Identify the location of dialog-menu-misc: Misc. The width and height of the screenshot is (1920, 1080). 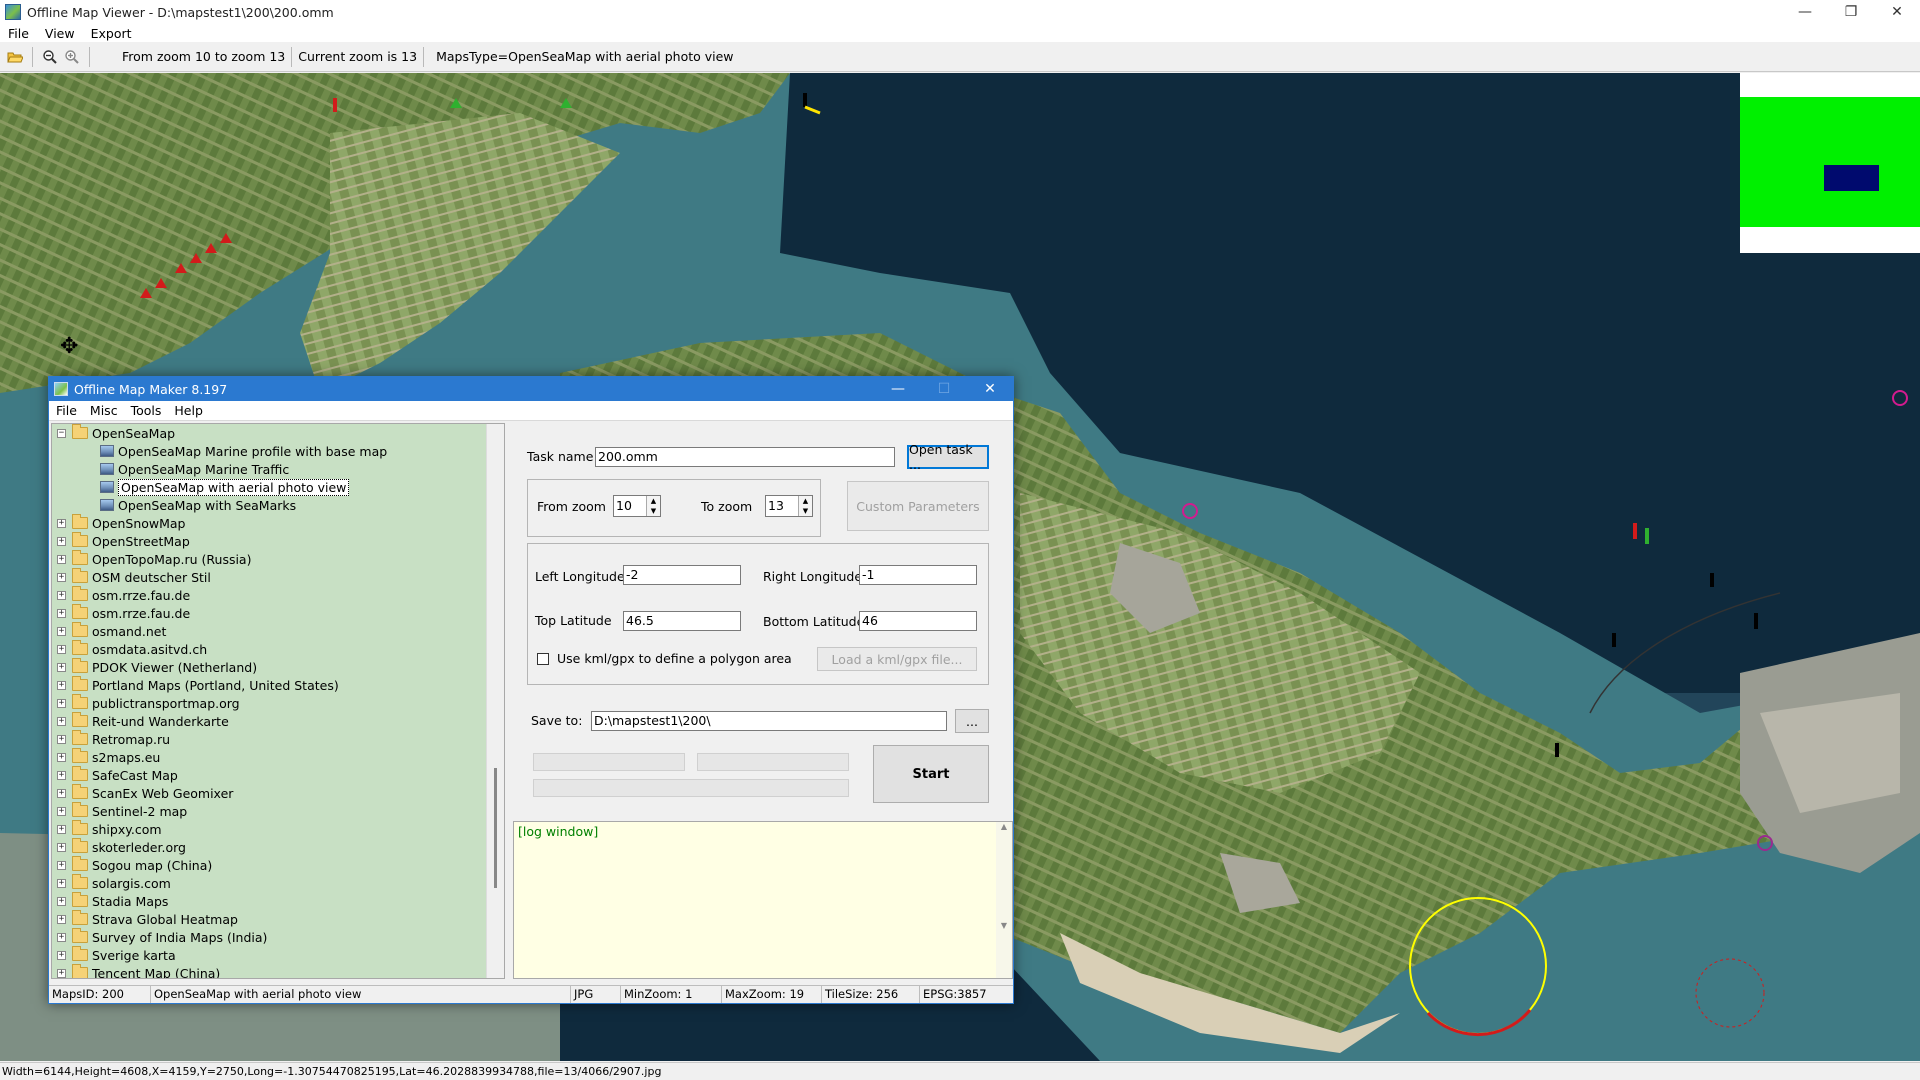
(103, 410).